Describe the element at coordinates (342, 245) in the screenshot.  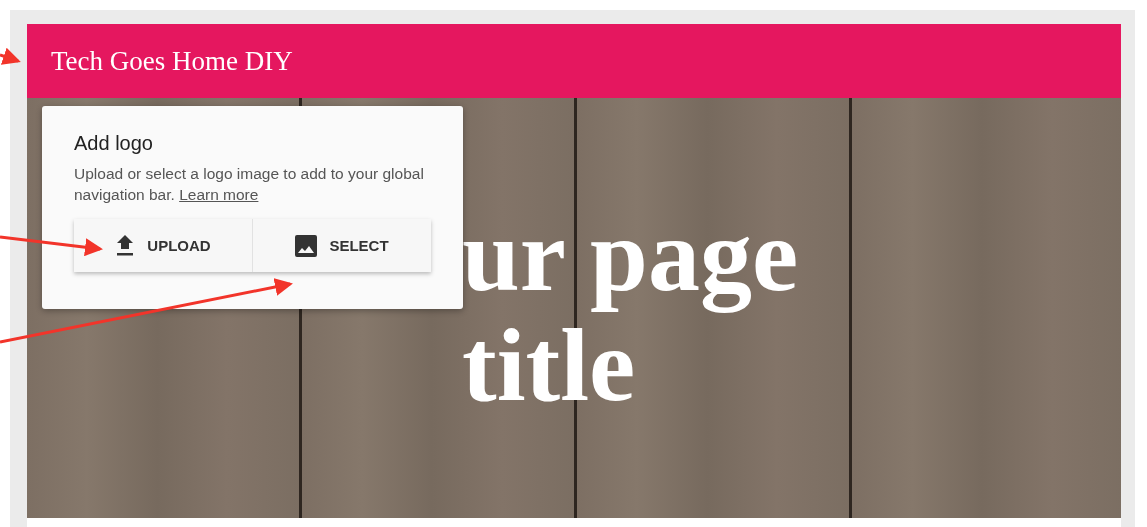
I see `select-button: SELECT` at that location.